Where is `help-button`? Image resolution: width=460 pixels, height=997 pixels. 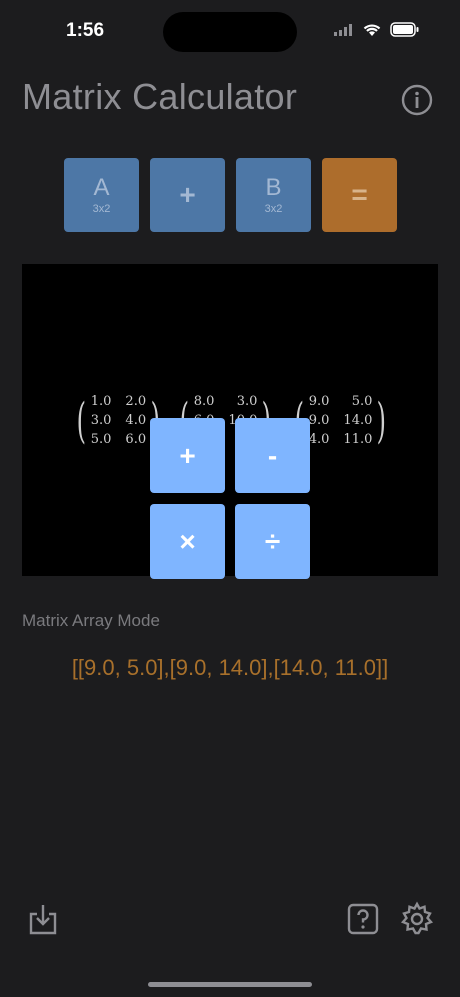 help-button is located at coordinates (363, 919).